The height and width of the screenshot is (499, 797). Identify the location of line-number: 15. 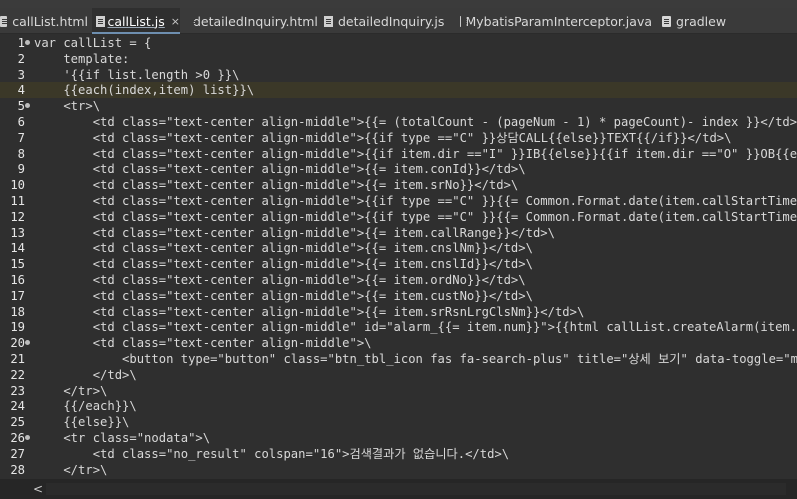
(17, 264).